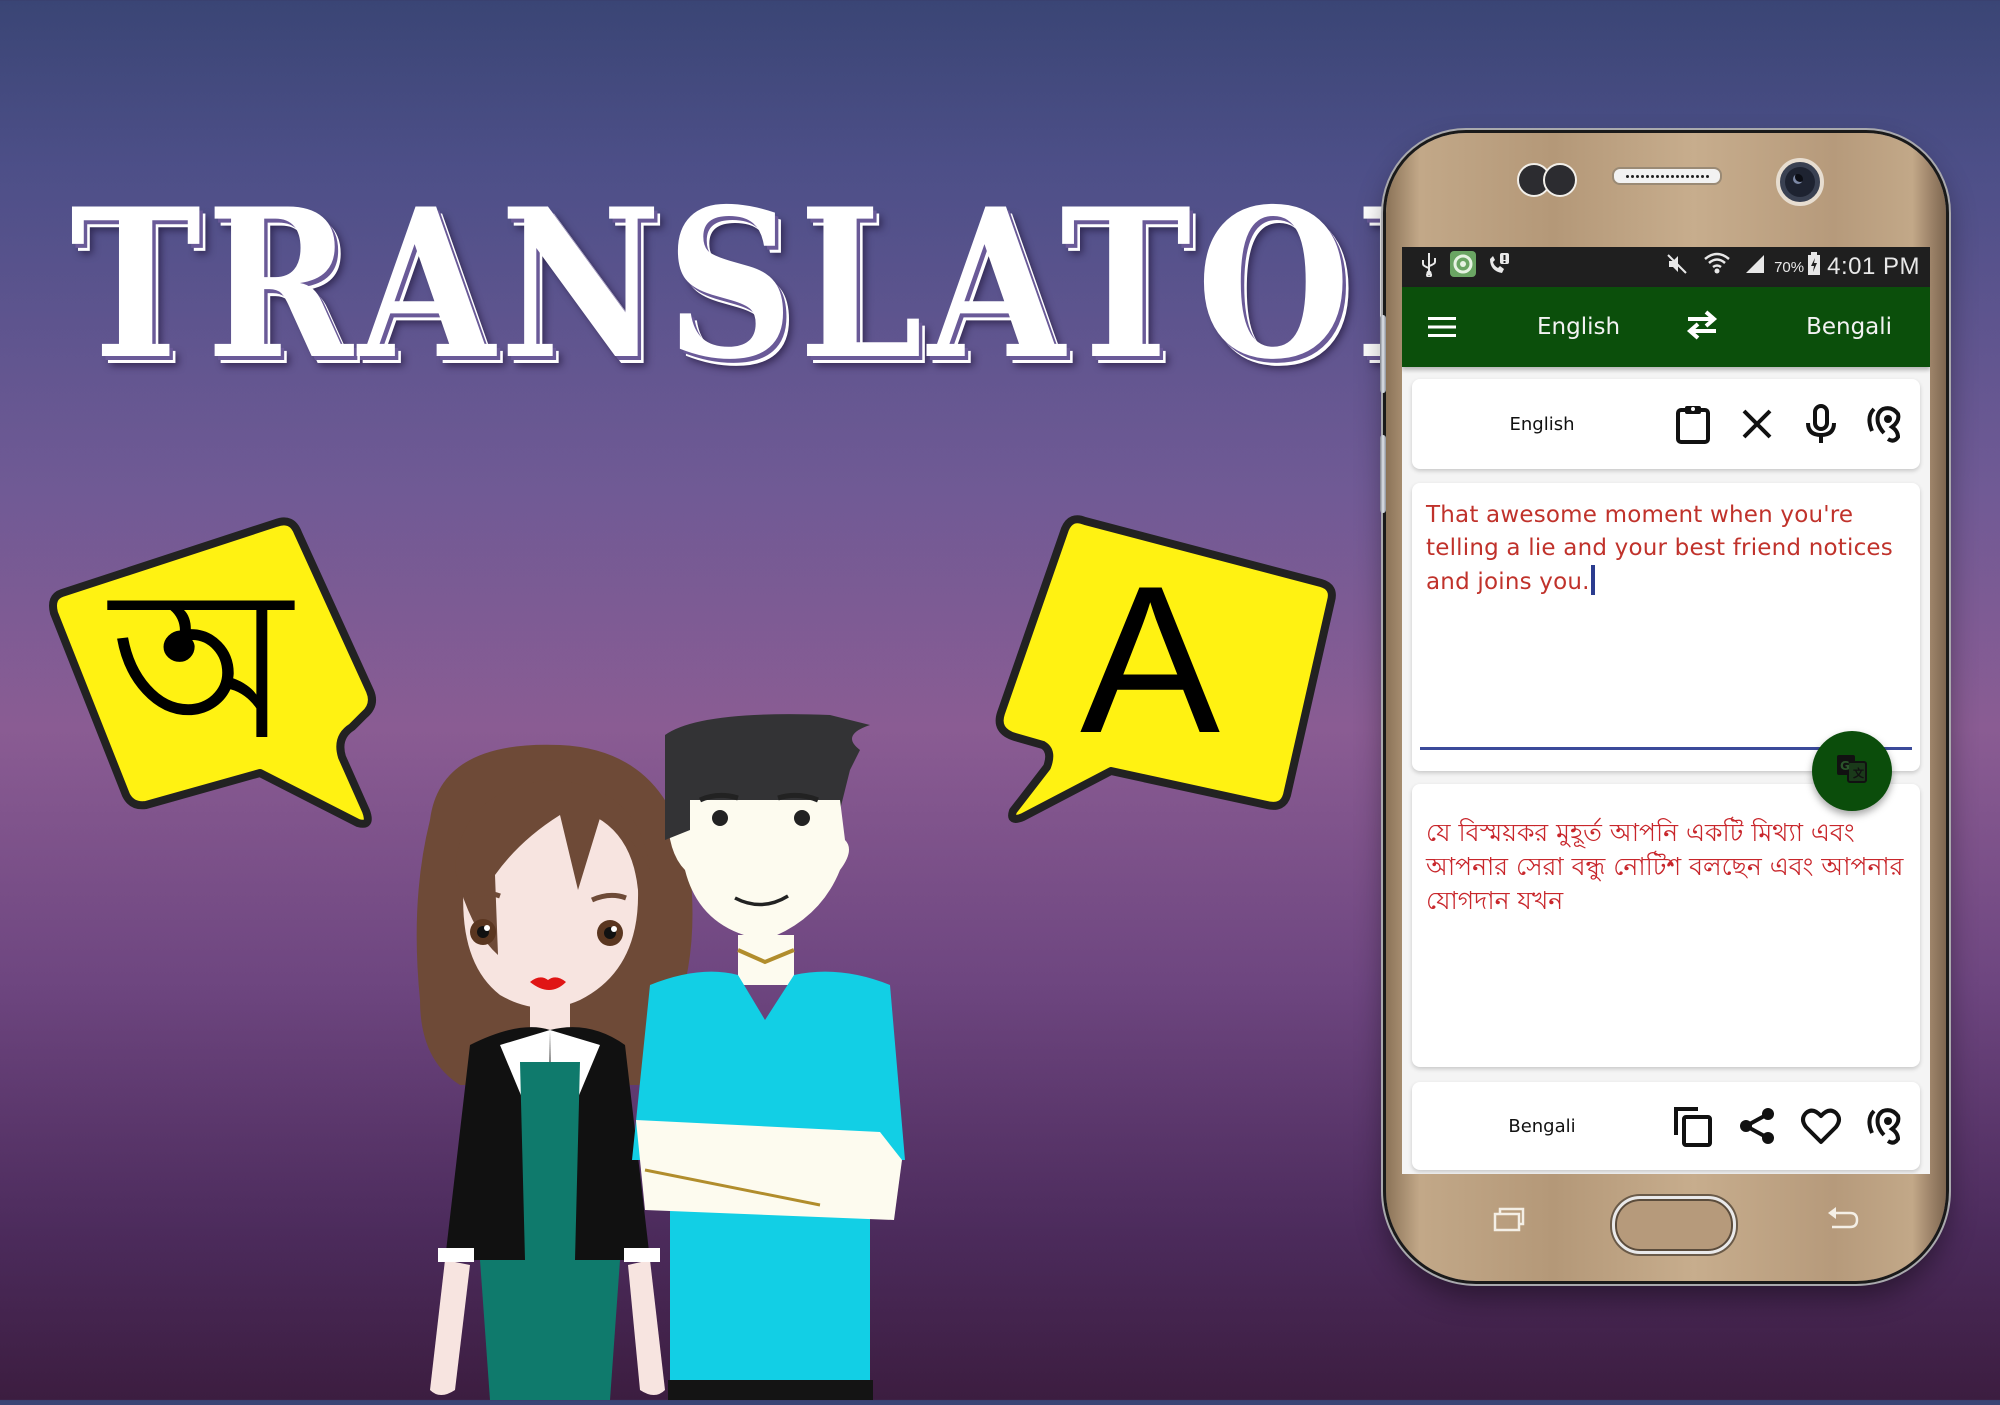  I want to click on clipboard-icon, so click(1693, 424).